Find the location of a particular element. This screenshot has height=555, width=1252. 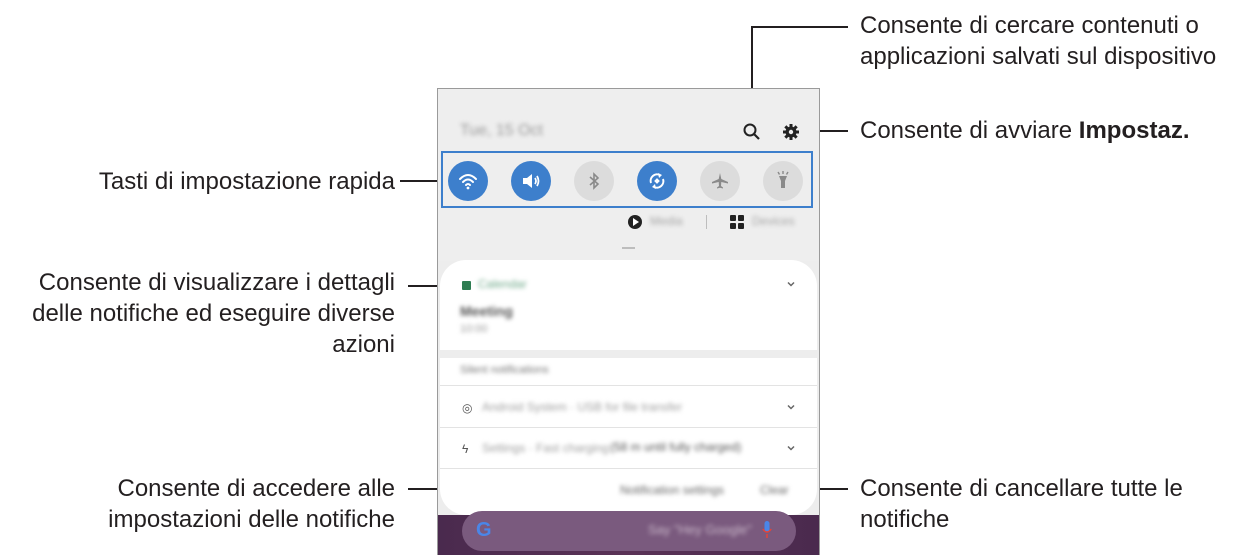

play-icon is located at coordinates (635, 222).